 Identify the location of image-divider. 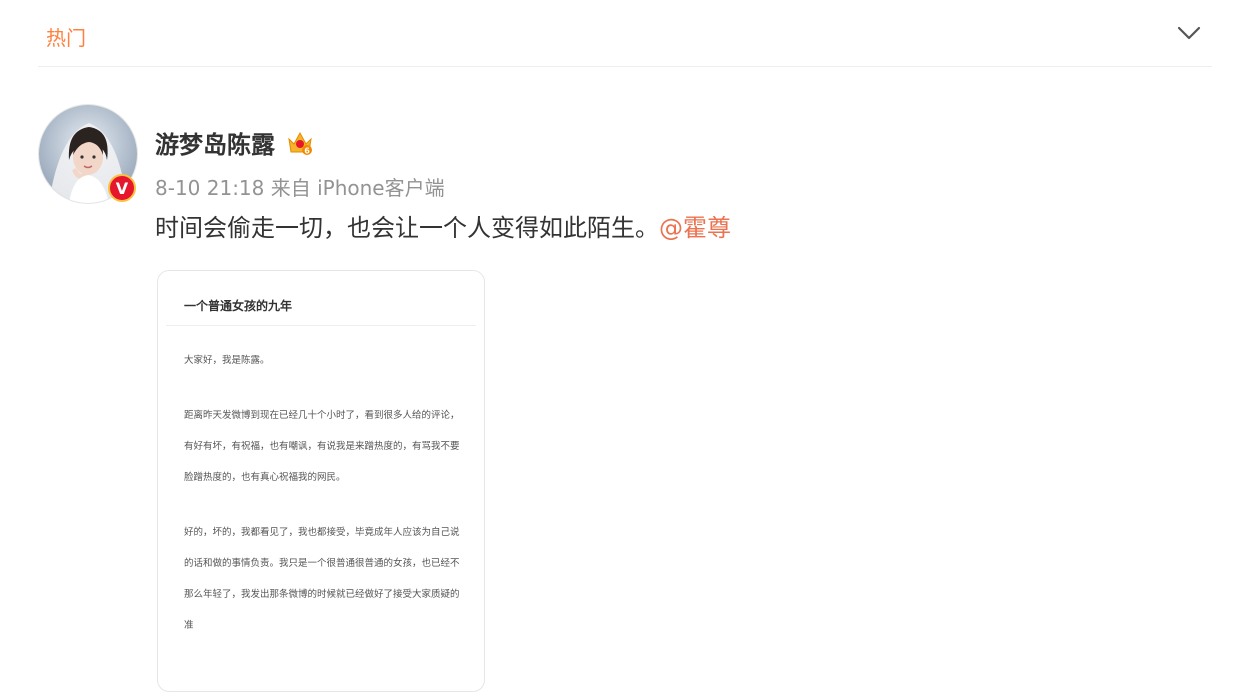
(321, 325).